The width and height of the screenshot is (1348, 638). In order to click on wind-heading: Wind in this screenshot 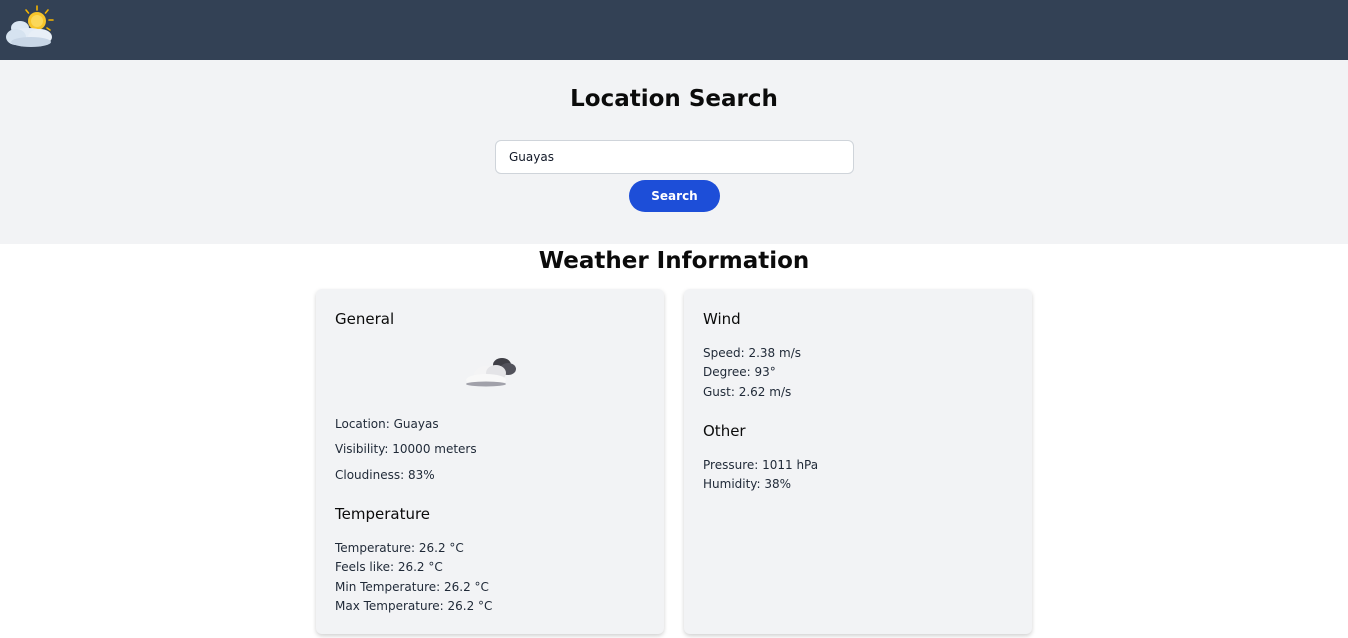, I will do `click(722, 319)`.